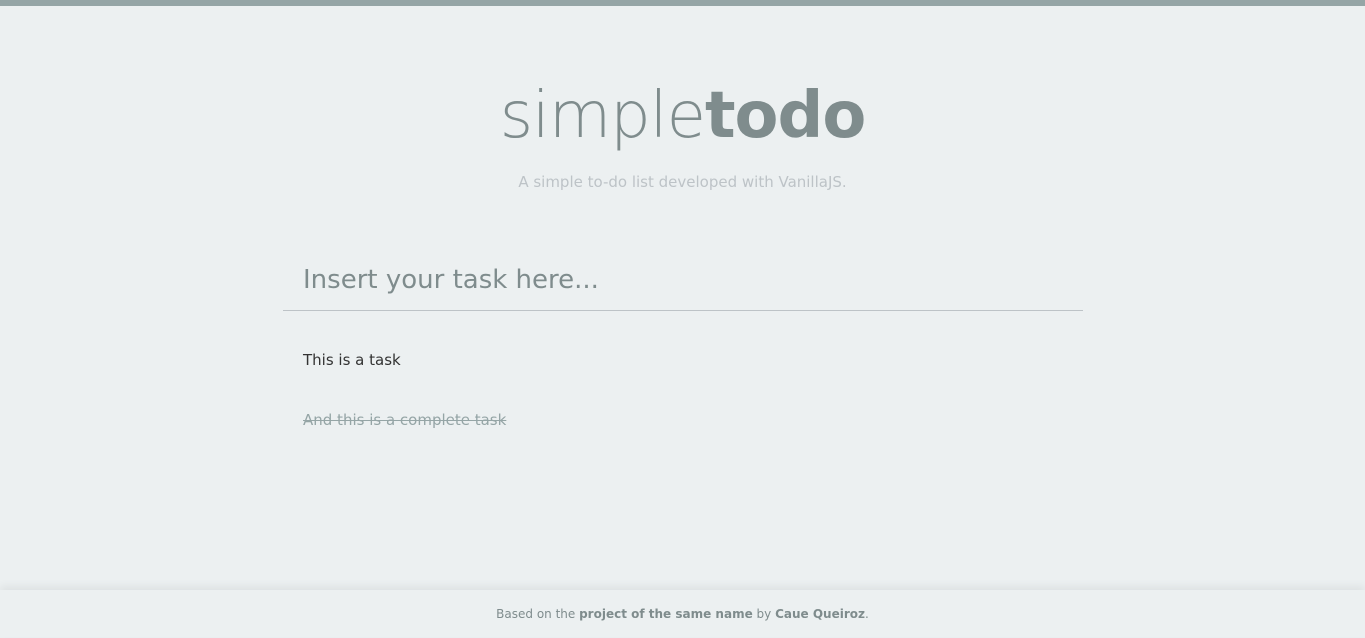 This screenshot has height=638, width=1365. Describe the element at coordinates (764, 614) in the screenshot. I see `footer-middle: by` at that location.